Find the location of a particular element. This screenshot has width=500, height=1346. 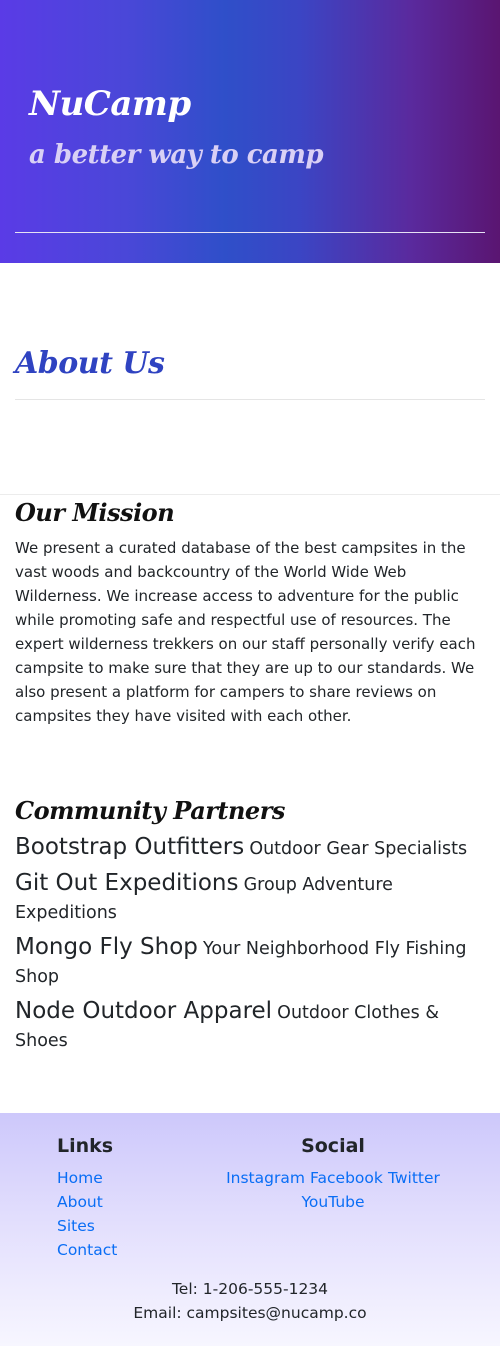

footer-links-list: Home About Sites Contact is located at coordinates (87, 1214).